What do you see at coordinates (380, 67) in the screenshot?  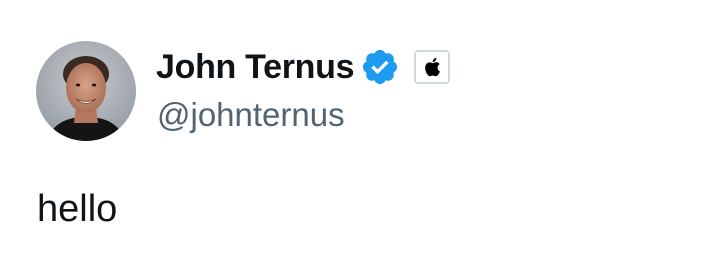 I see `verified-badge-icon` at bounding box center [380, 67].